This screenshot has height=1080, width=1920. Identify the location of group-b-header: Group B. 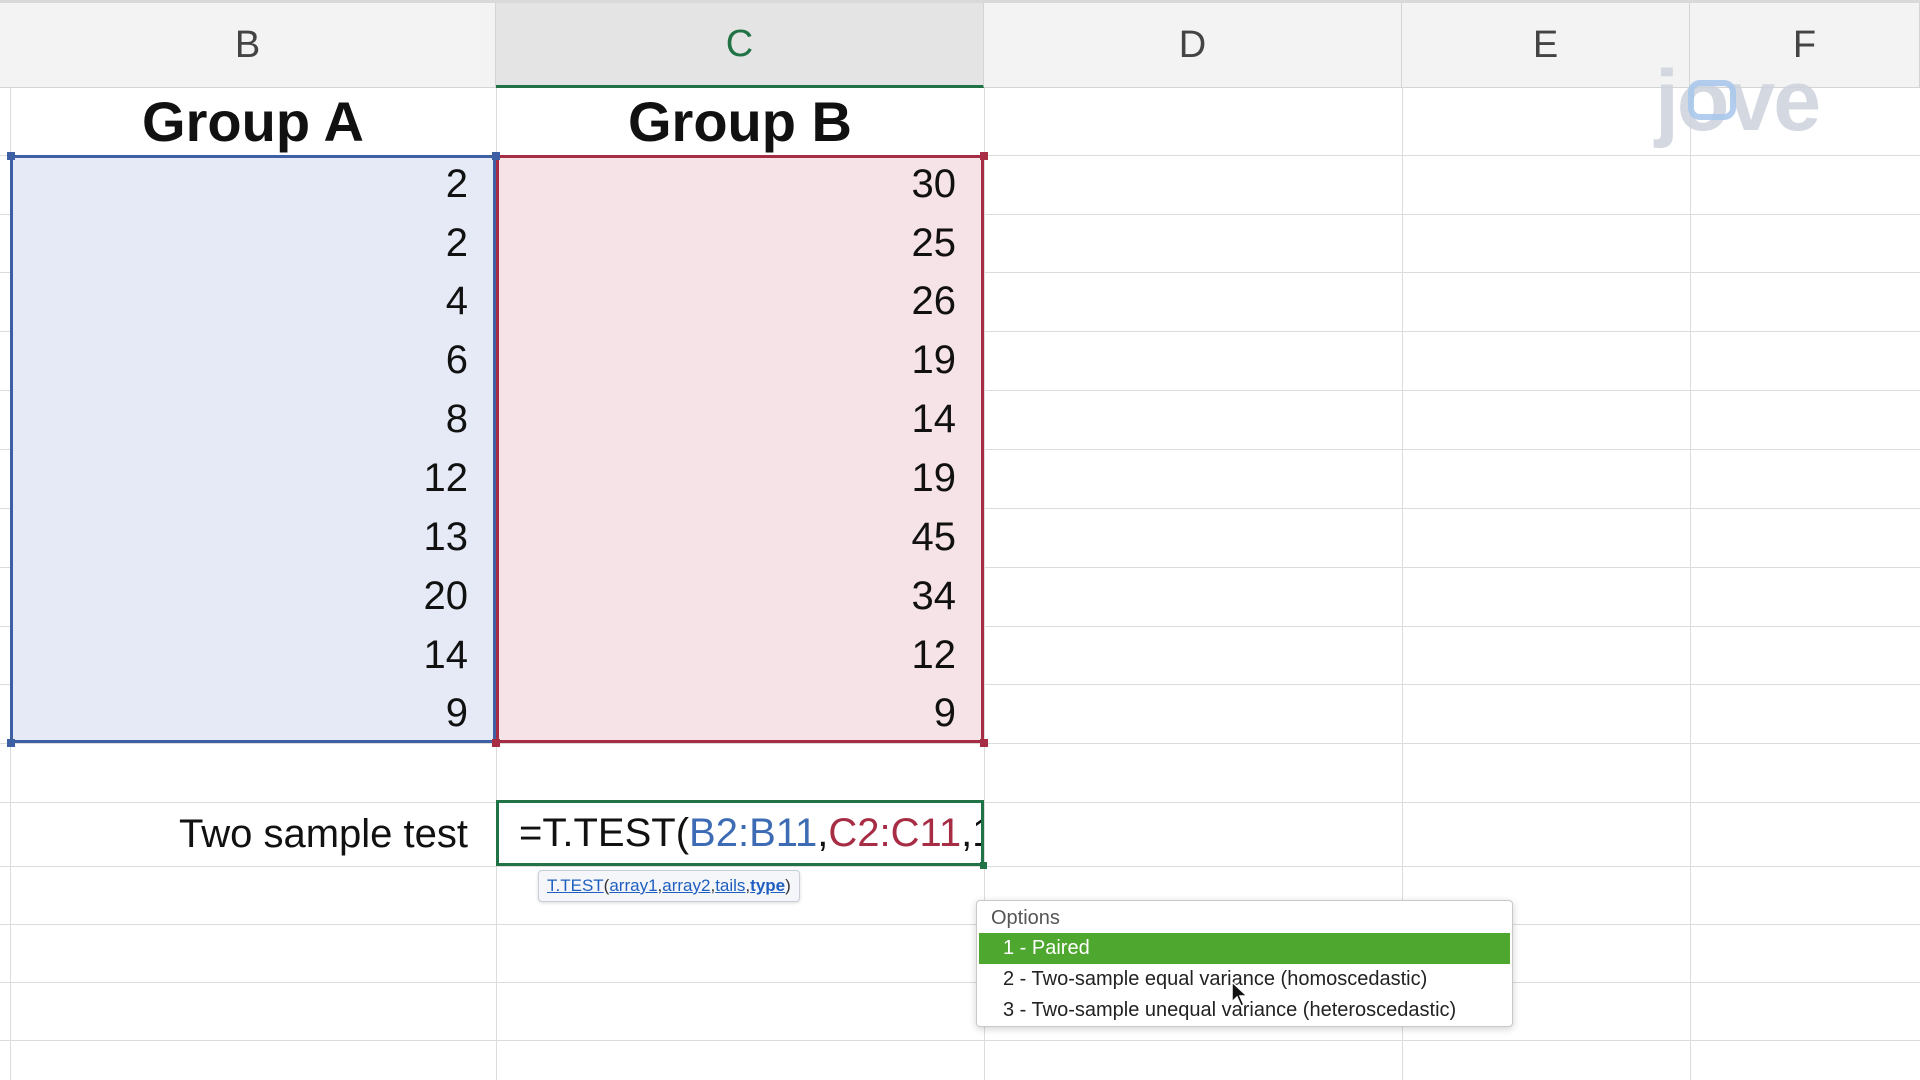
(740, 121).